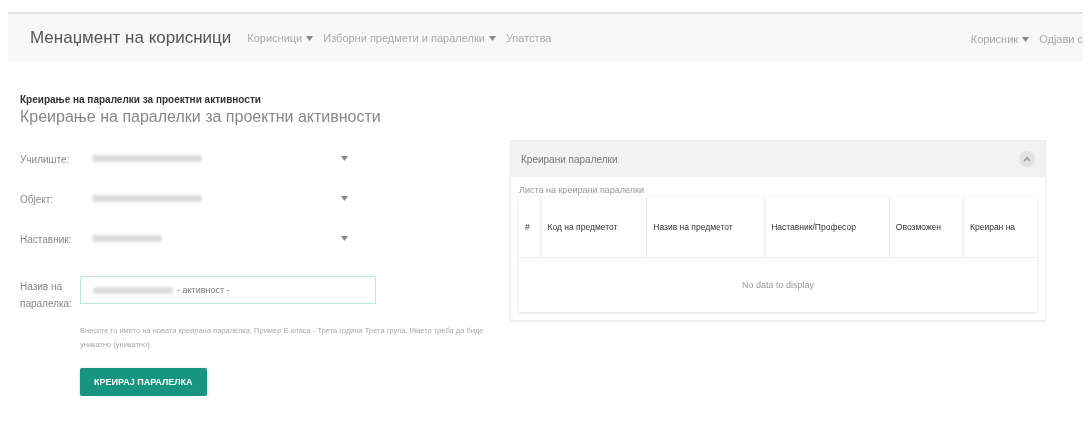 The width and height of the screenshot is (1091, 427). What do you see at coordinates (581, 190) in the screenshot?
I see `table-caption: Листа на креирани паралелки` at bounding box center [581, 190].